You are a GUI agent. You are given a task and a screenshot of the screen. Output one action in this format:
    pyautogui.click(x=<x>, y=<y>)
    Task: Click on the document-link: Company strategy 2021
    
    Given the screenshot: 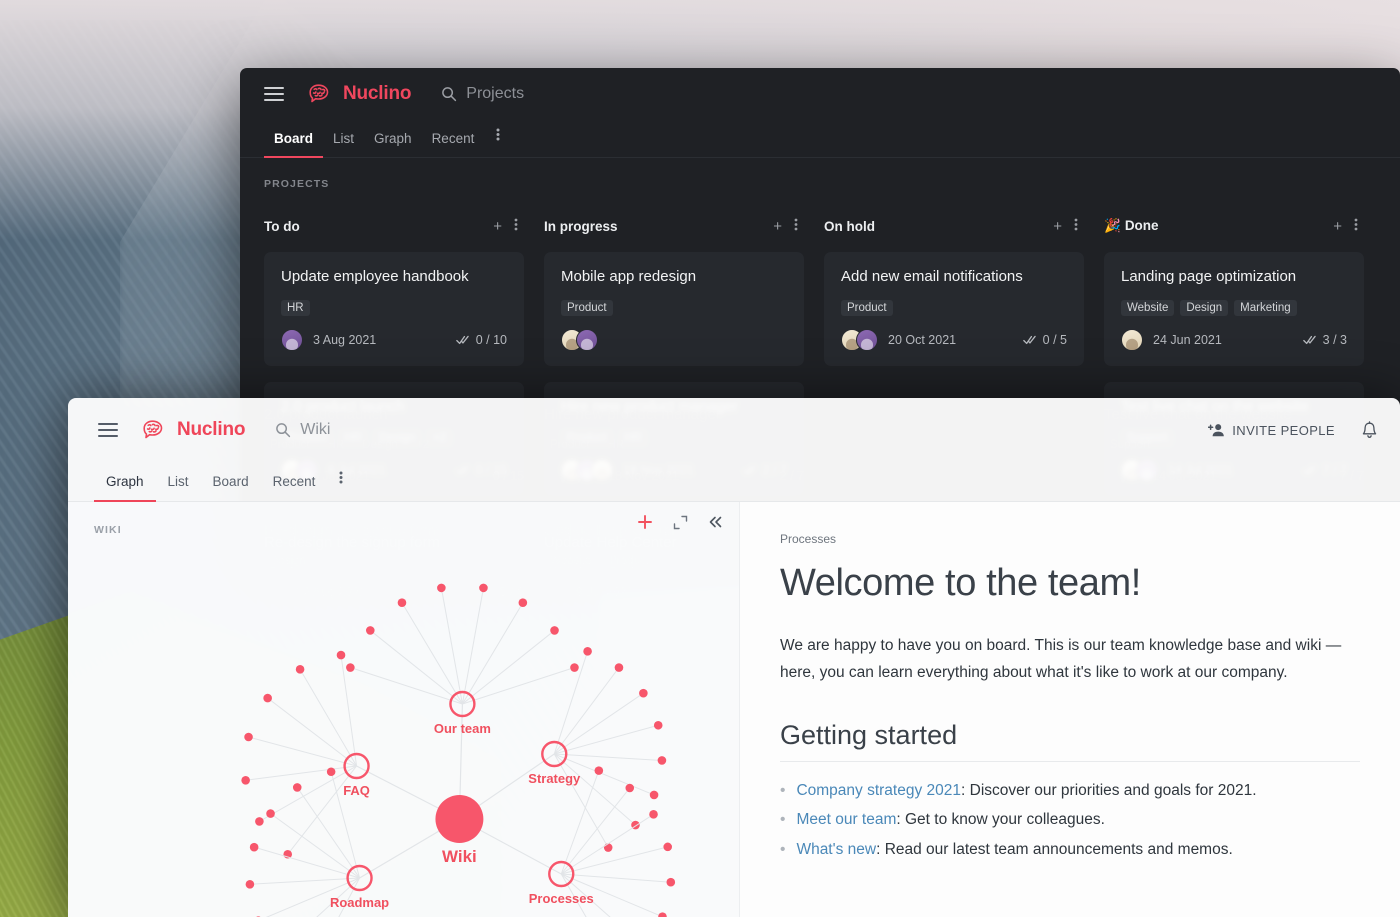 What is the action you would take?
    pyautogui.click(x=878, y=790)
    